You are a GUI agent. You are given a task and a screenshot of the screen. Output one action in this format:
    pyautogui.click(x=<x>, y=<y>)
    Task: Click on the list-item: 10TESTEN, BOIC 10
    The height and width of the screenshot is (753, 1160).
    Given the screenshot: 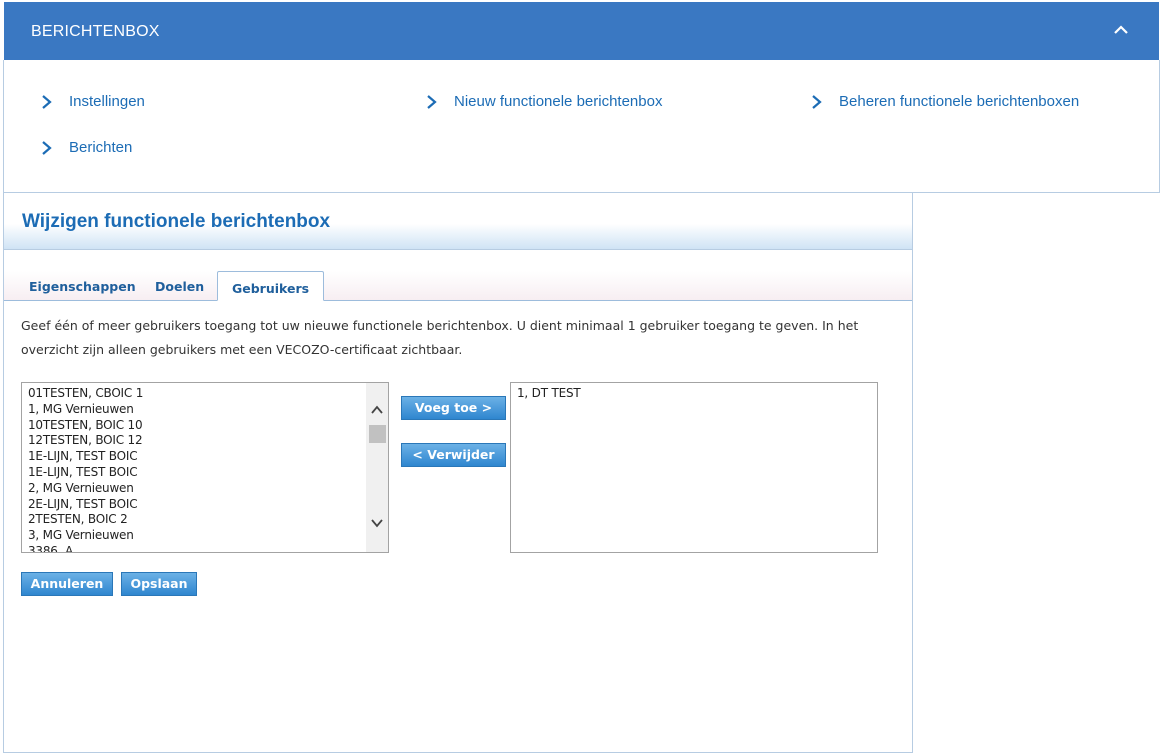 What is the action you would take?
    pyautogui.click(x=205, y=426)
    